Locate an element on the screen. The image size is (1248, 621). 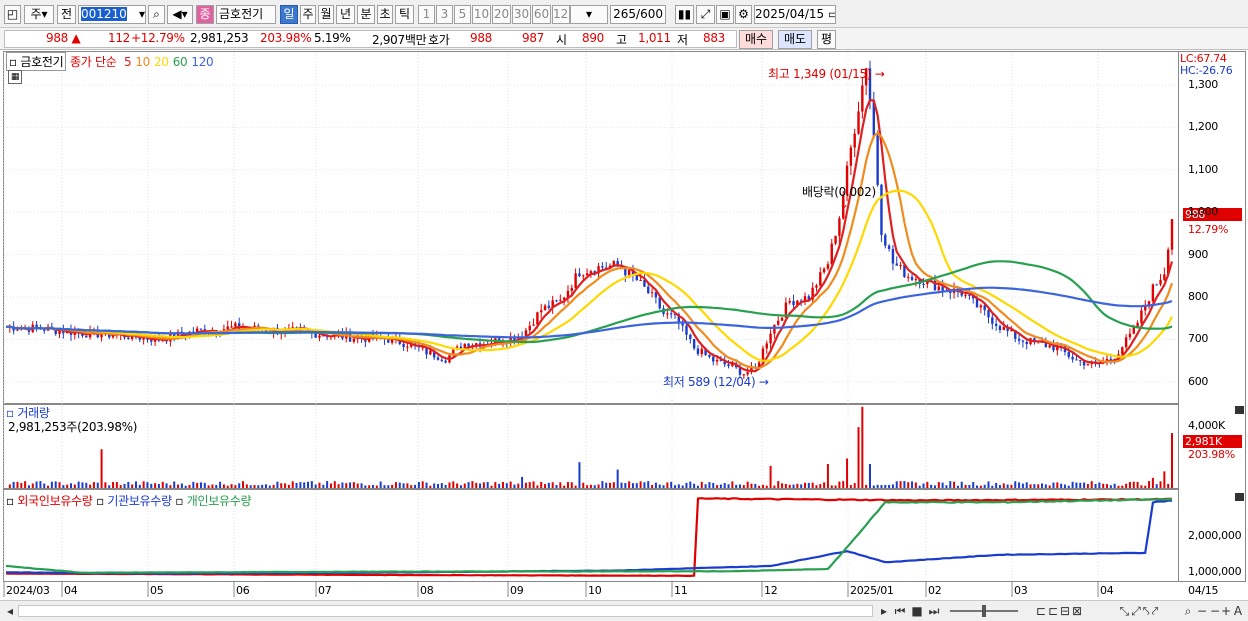
table-icon: ▦ is located at coordinates (15, 77).